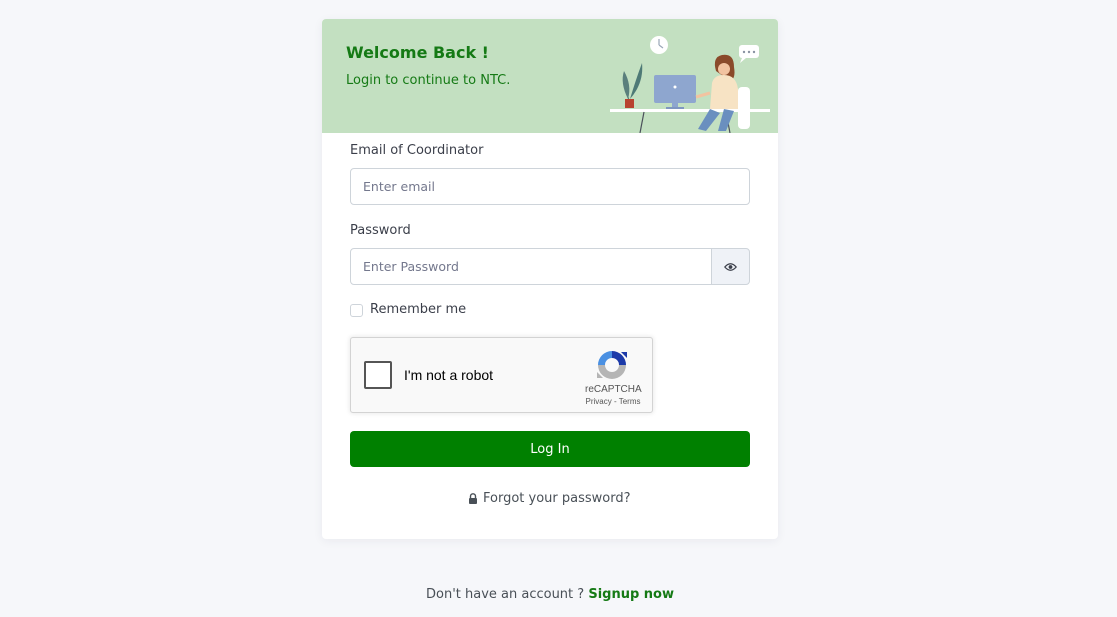  What do you see at coordinates (418, 309) in the screenshot?
I see `remember-me-label: Remember me` at bounding box center [418, 309].